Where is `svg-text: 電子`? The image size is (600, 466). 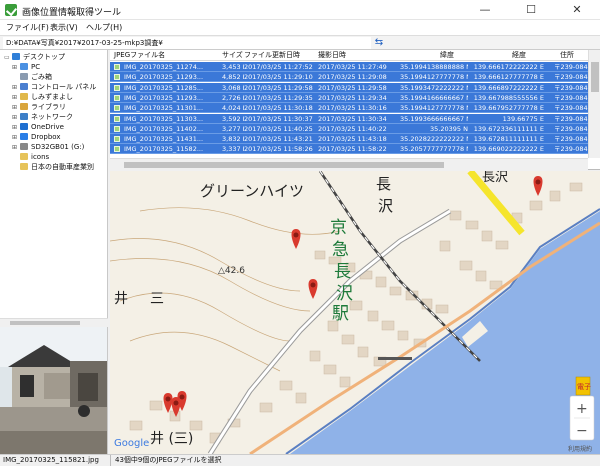
svg-text: 電子 is located at coordinates (584, 387).